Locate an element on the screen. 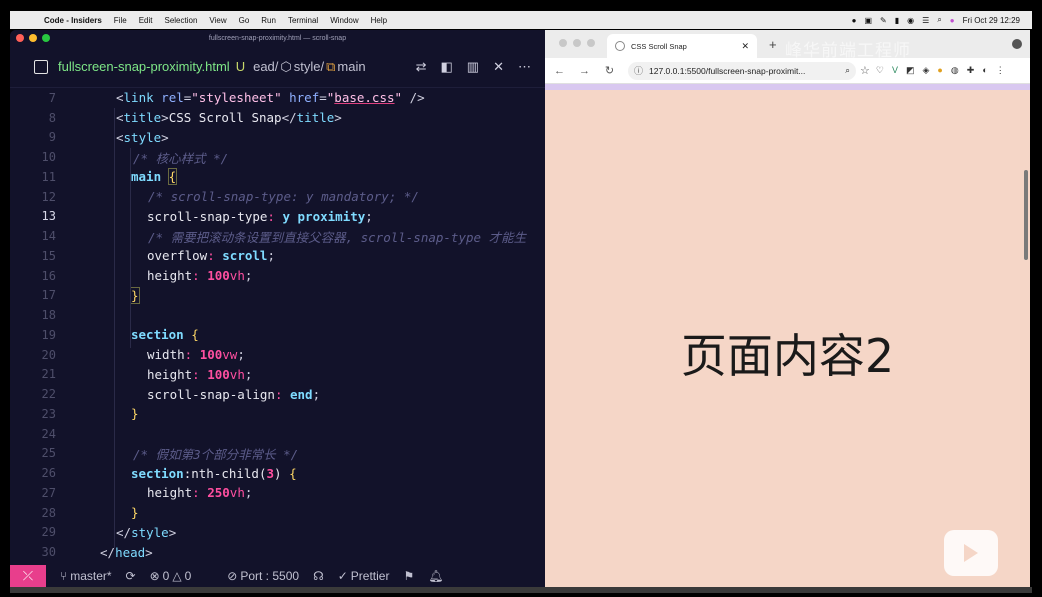  prettier-status: ✓ Prettier is located at coordinates (364, 576).